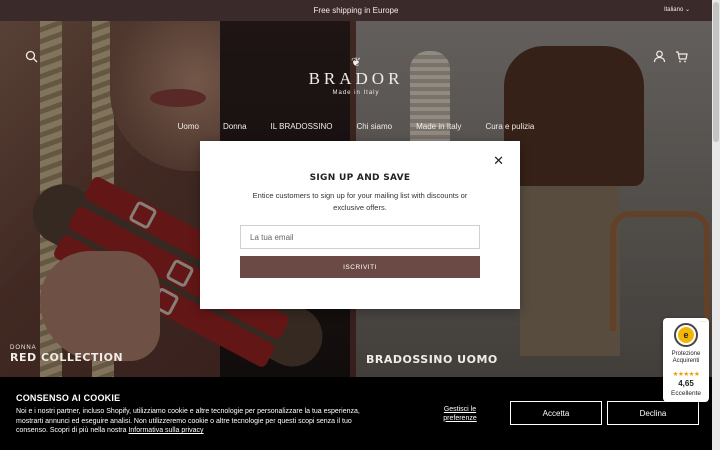  What do you see at coordinates (356, 93) in the screenshot?
I see `brand-tagline: Made in Italy` at bounding box center [356, 93].